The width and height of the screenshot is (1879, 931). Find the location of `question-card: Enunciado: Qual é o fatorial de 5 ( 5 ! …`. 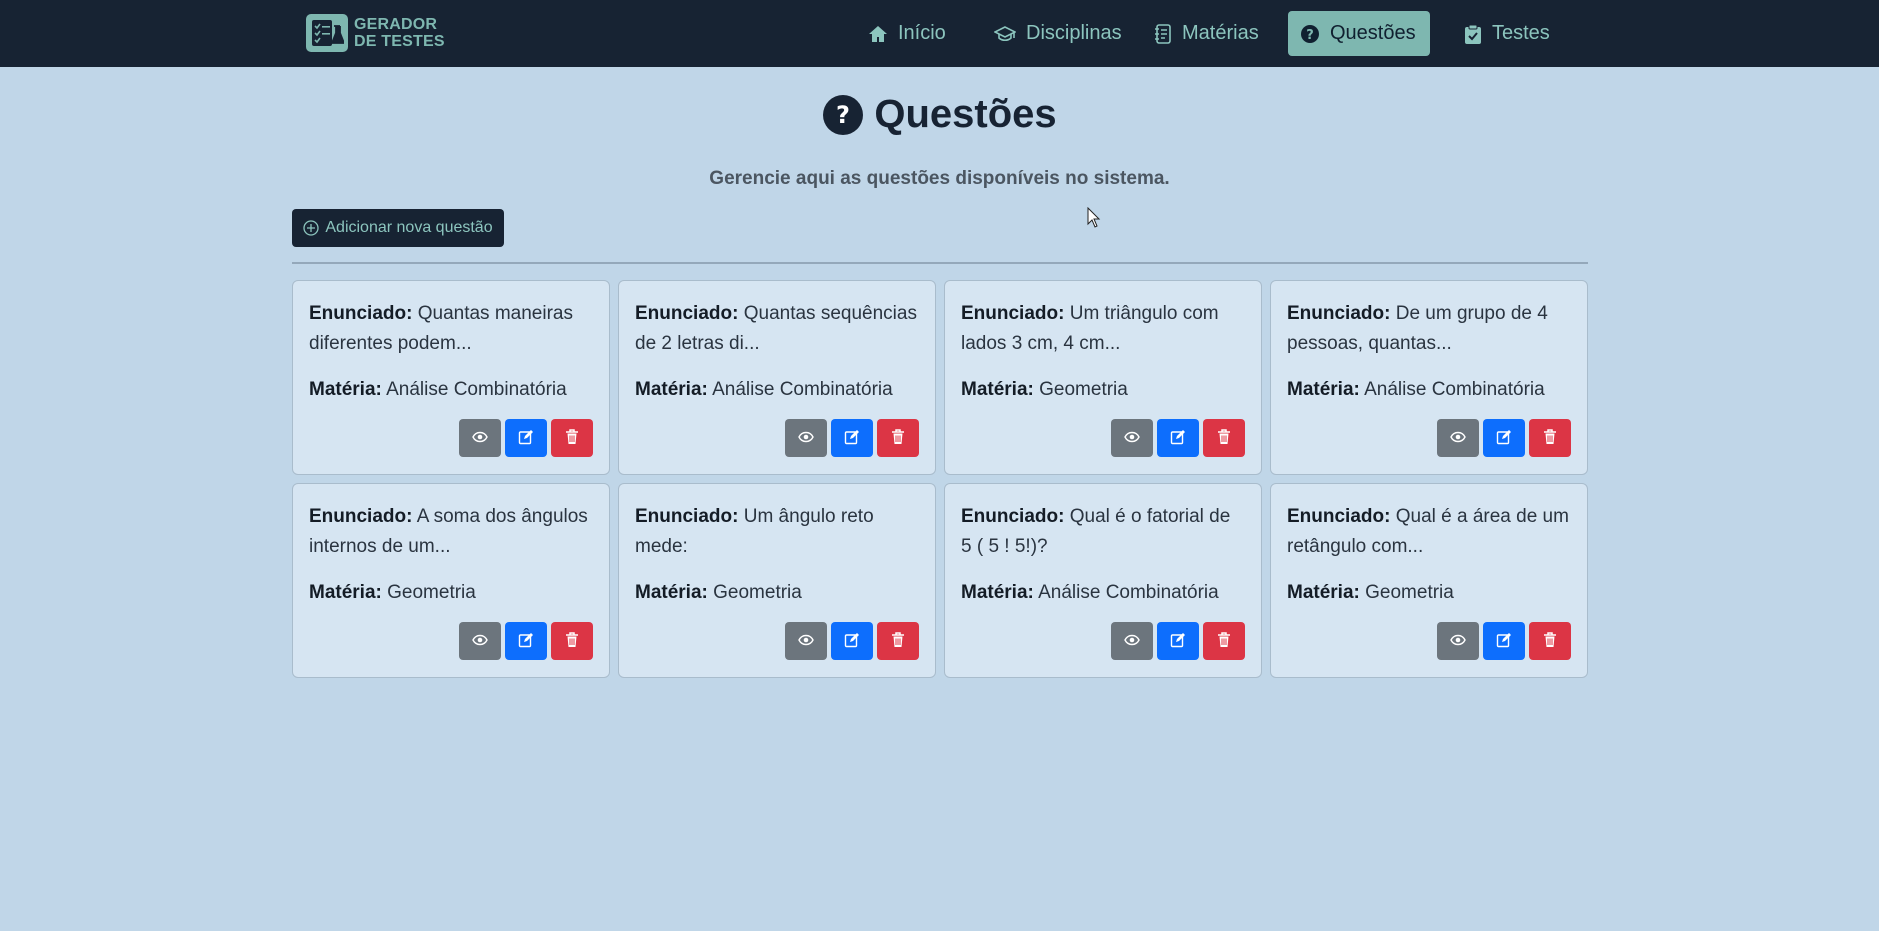

question-card: Enunciado: Qual é o fatorial de 5 ( 5 ! … is located at coordinates (1103, 580).